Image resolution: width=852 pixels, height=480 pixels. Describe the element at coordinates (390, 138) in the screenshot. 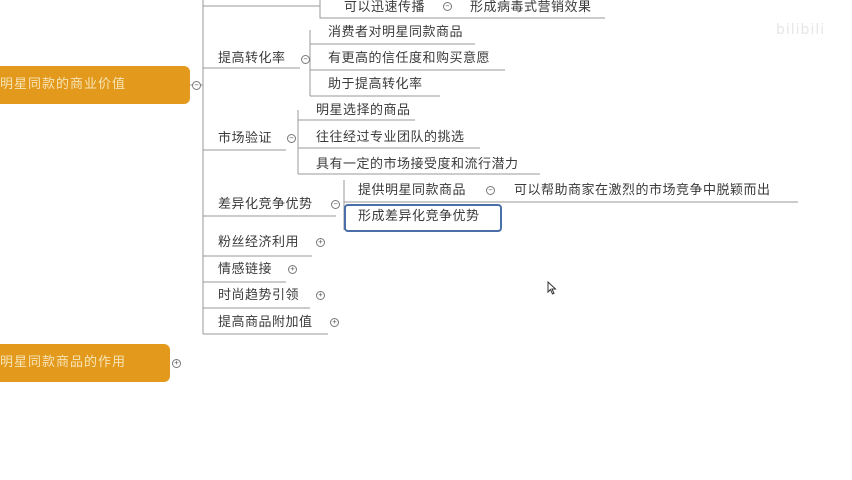

I see `node-market-2: 往往经过专业团队的挑选` at that location.